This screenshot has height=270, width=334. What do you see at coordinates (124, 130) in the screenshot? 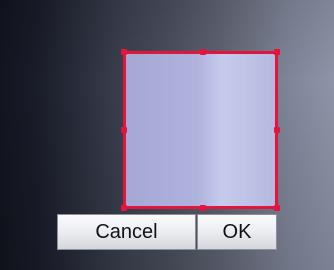
I see `crop-handle-left` at bounding box center [124, 130].